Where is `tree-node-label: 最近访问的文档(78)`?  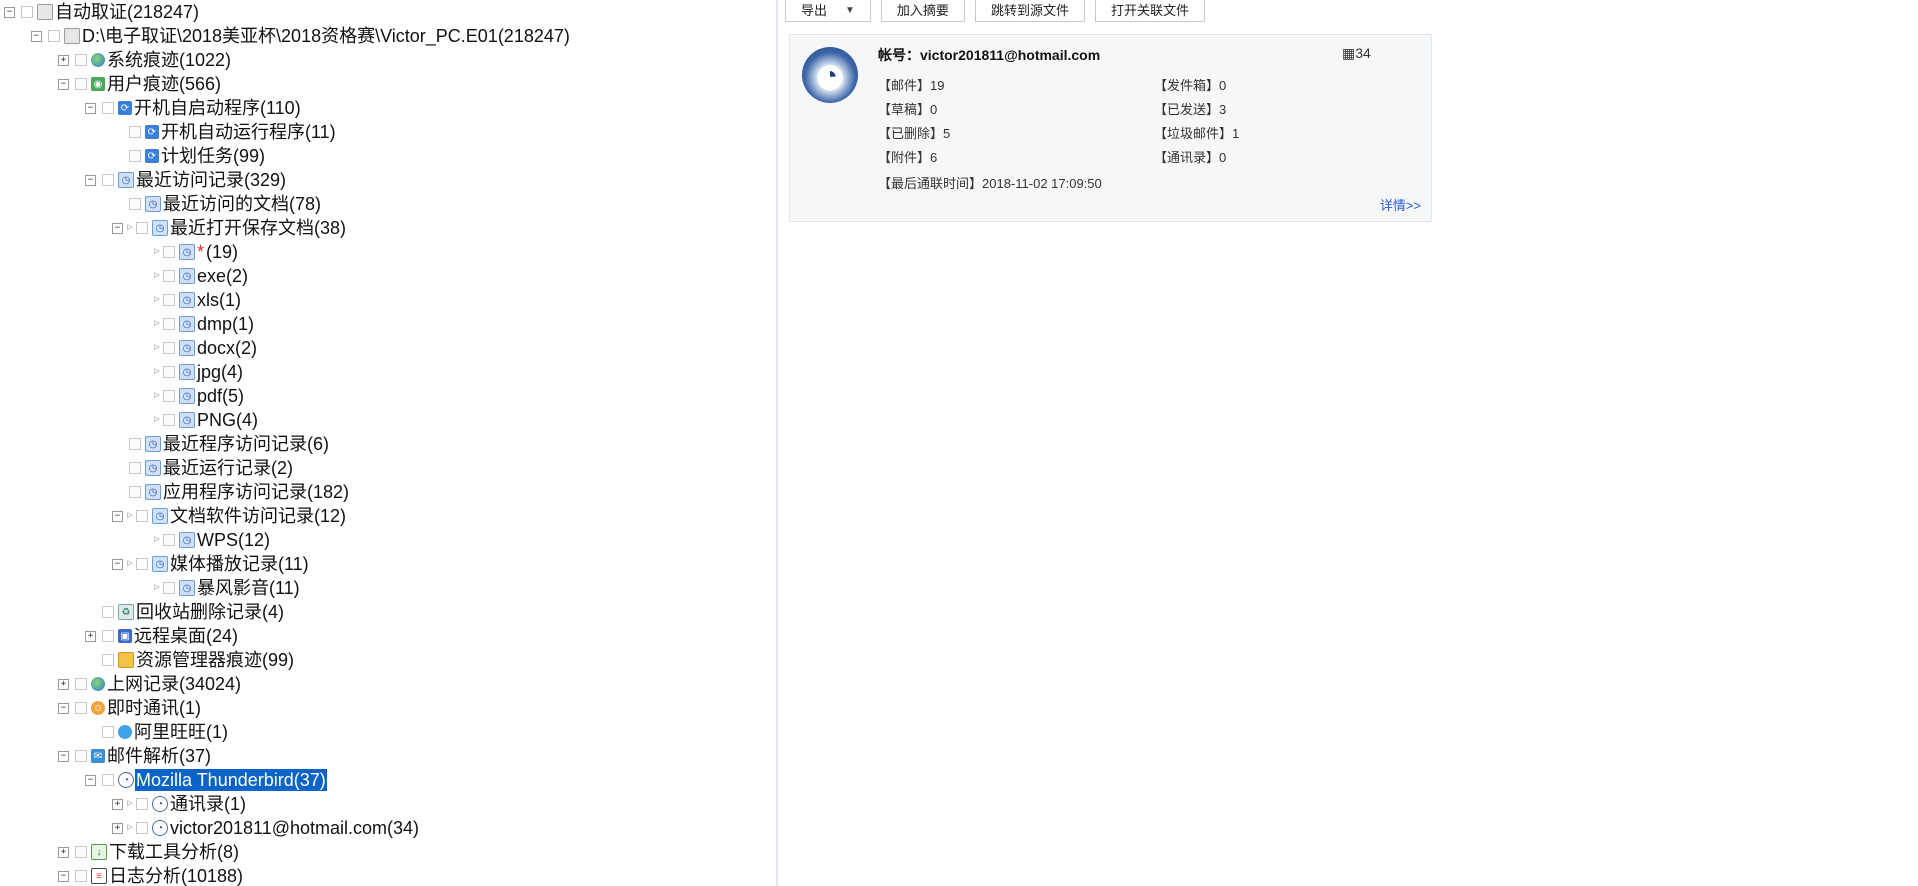
tree-node-label: 最近访问的文档(78) is located at coordinates (242, 204).